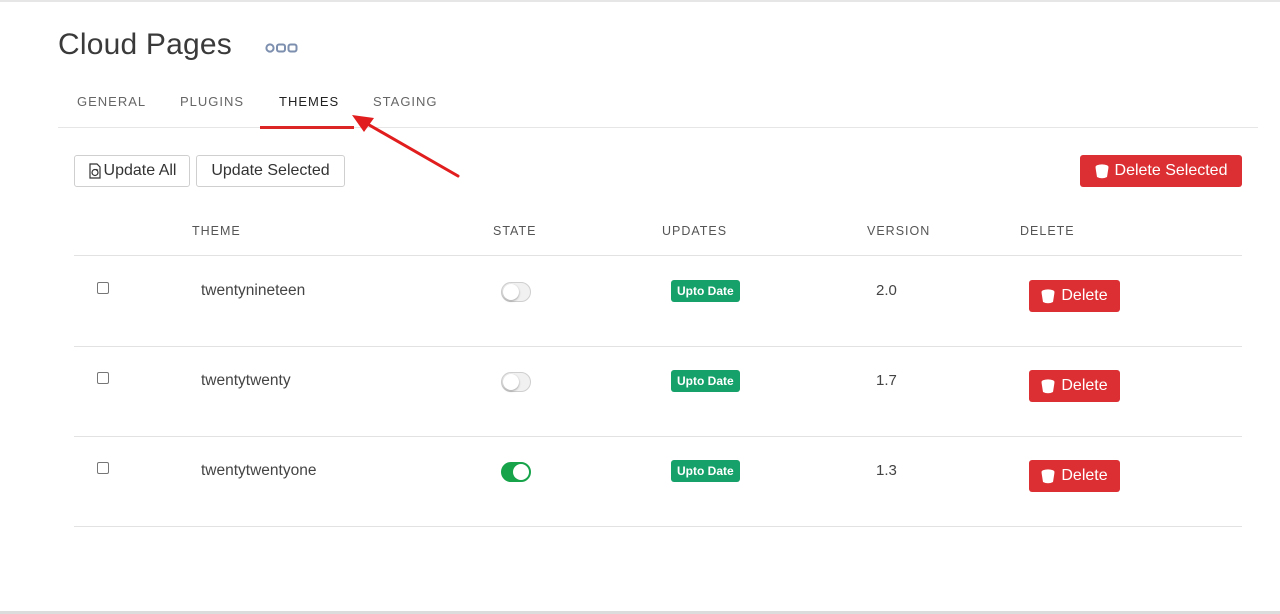 This screenshot has width=1280, height=614. I want to click on tab-plugins: PLUGINS, so click(212, 101).